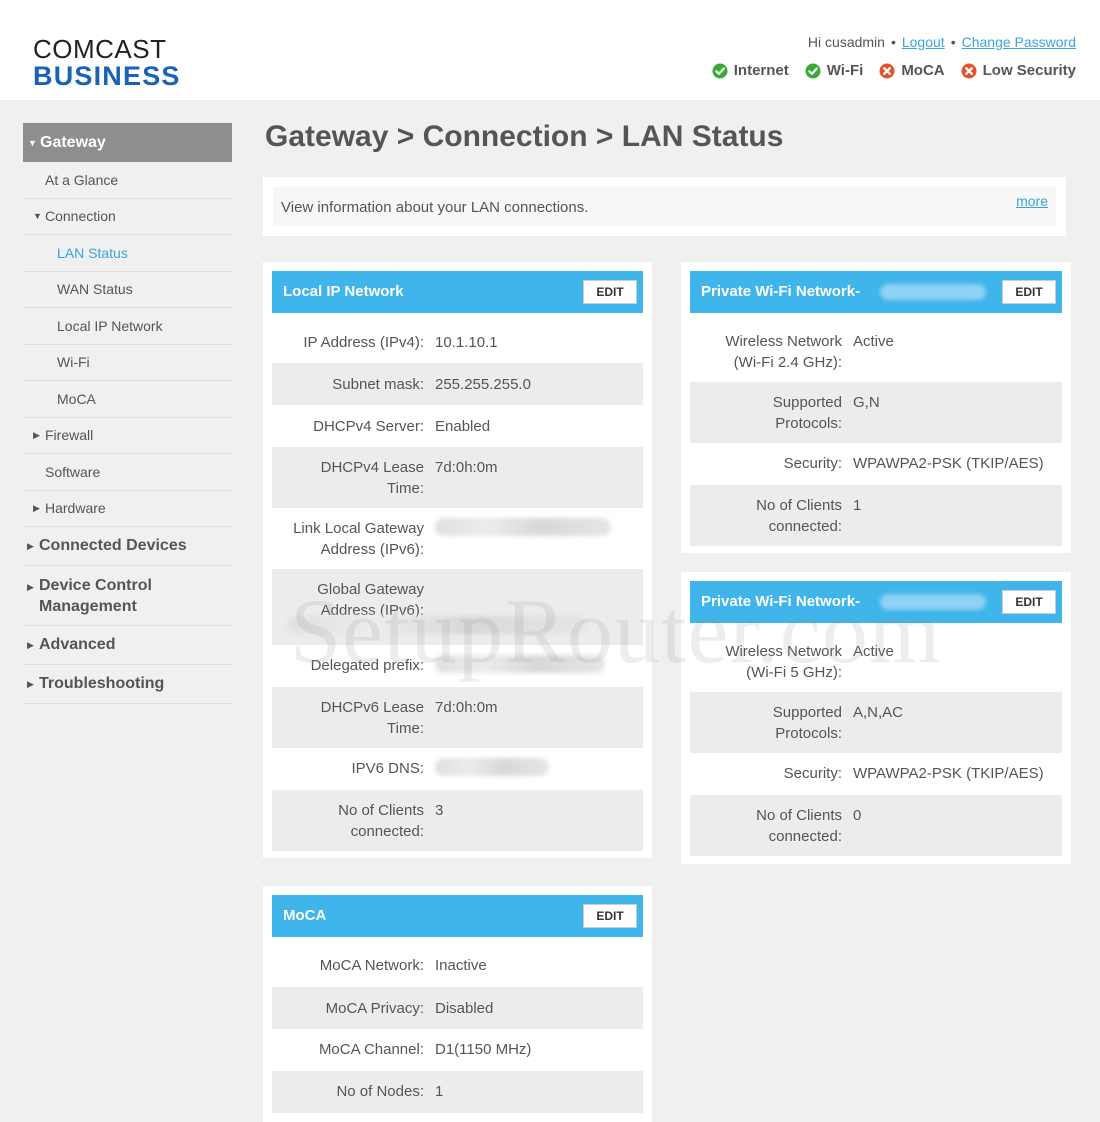 This screenshot has width=1100, height=1122. I want to click on row-value: 10.1.10.1, so click(466, 342).